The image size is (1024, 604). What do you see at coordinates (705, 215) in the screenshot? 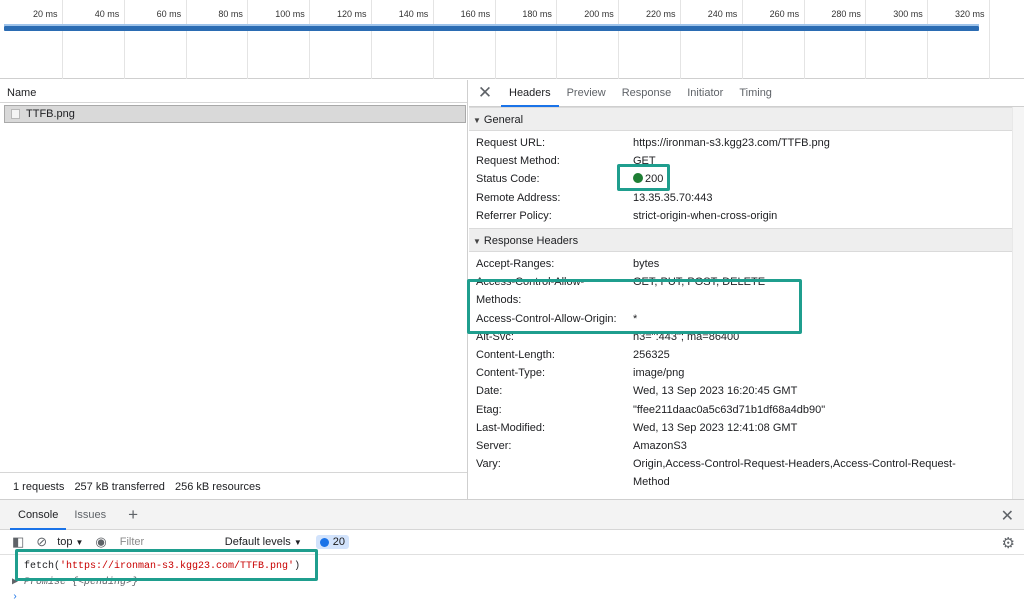
I see `header-value: strict-origin-when-cross-origin` at bounding box center [705, 215].